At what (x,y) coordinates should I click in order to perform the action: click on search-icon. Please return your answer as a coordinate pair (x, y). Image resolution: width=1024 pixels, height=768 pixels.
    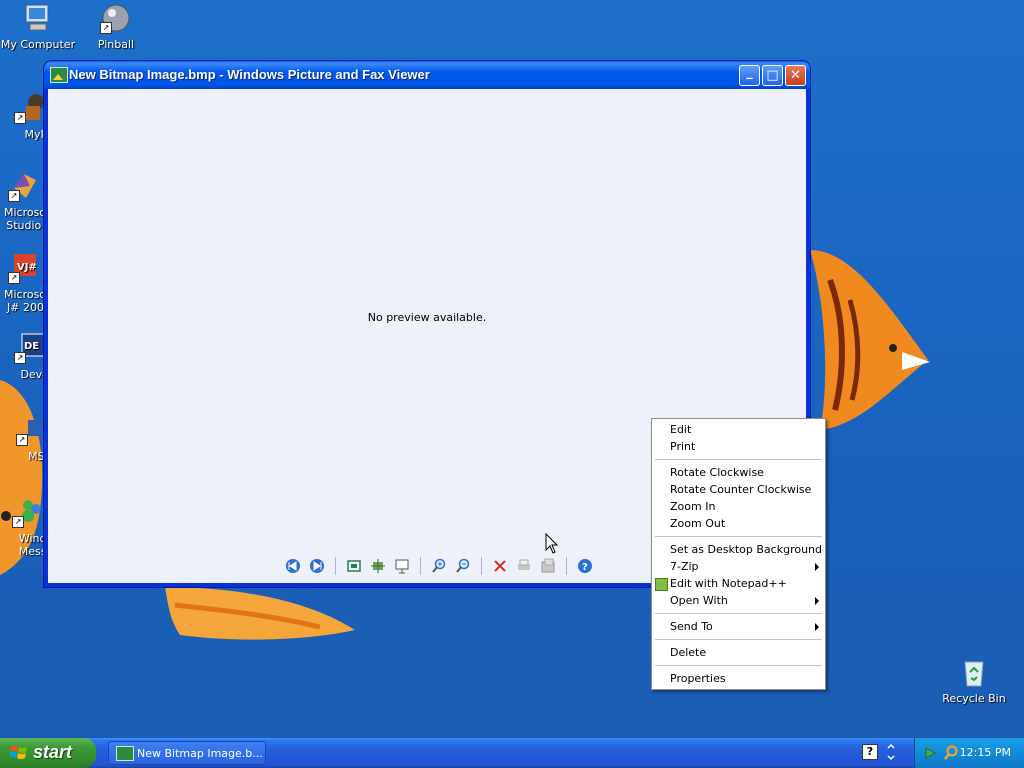
    Looking at the image, I should click on (951, 753).